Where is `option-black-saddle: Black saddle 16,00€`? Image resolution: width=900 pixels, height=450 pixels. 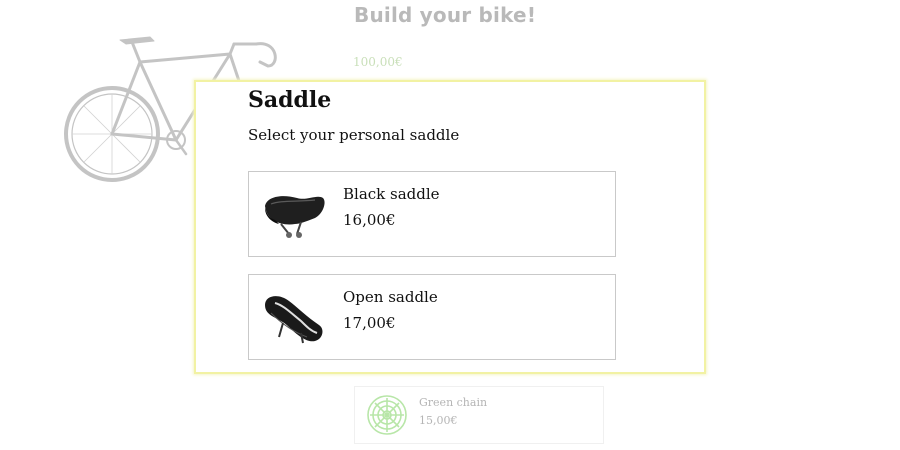 option-black-saddle: Black saddle 16,00€ is located at coordinates (432, 214).